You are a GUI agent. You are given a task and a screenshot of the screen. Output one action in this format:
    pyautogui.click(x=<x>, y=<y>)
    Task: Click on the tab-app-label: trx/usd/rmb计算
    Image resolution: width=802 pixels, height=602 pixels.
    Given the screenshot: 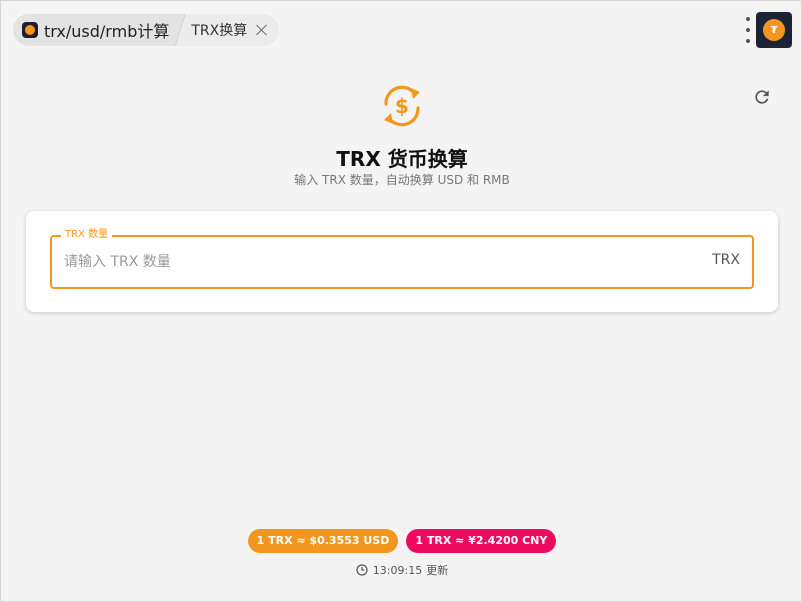 What is the action you would take?
    pyautogui.click(x=107, y=31)
    